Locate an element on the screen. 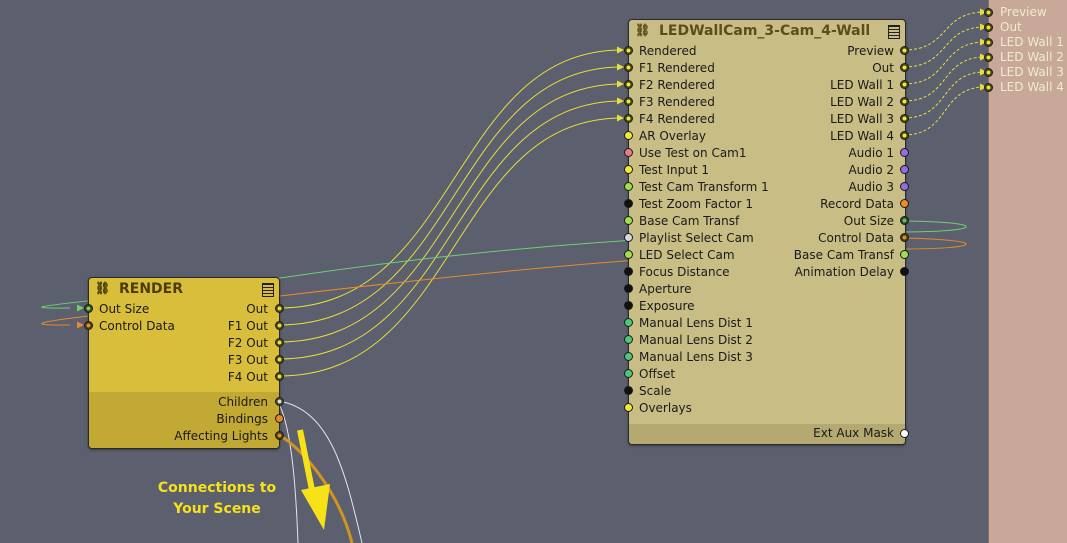 The width and height of the screenshot is (1067, 543). led-output-label: LED Wall 2 is located at coordinates (862, 102).